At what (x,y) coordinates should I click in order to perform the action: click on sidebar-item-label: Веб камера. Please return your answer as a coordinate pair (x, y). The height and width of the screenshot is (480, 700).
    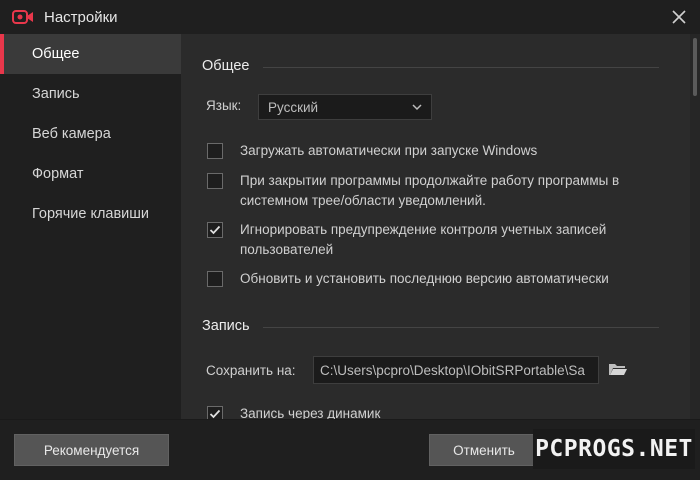
    Looking at the image, I should click on (71, 134).